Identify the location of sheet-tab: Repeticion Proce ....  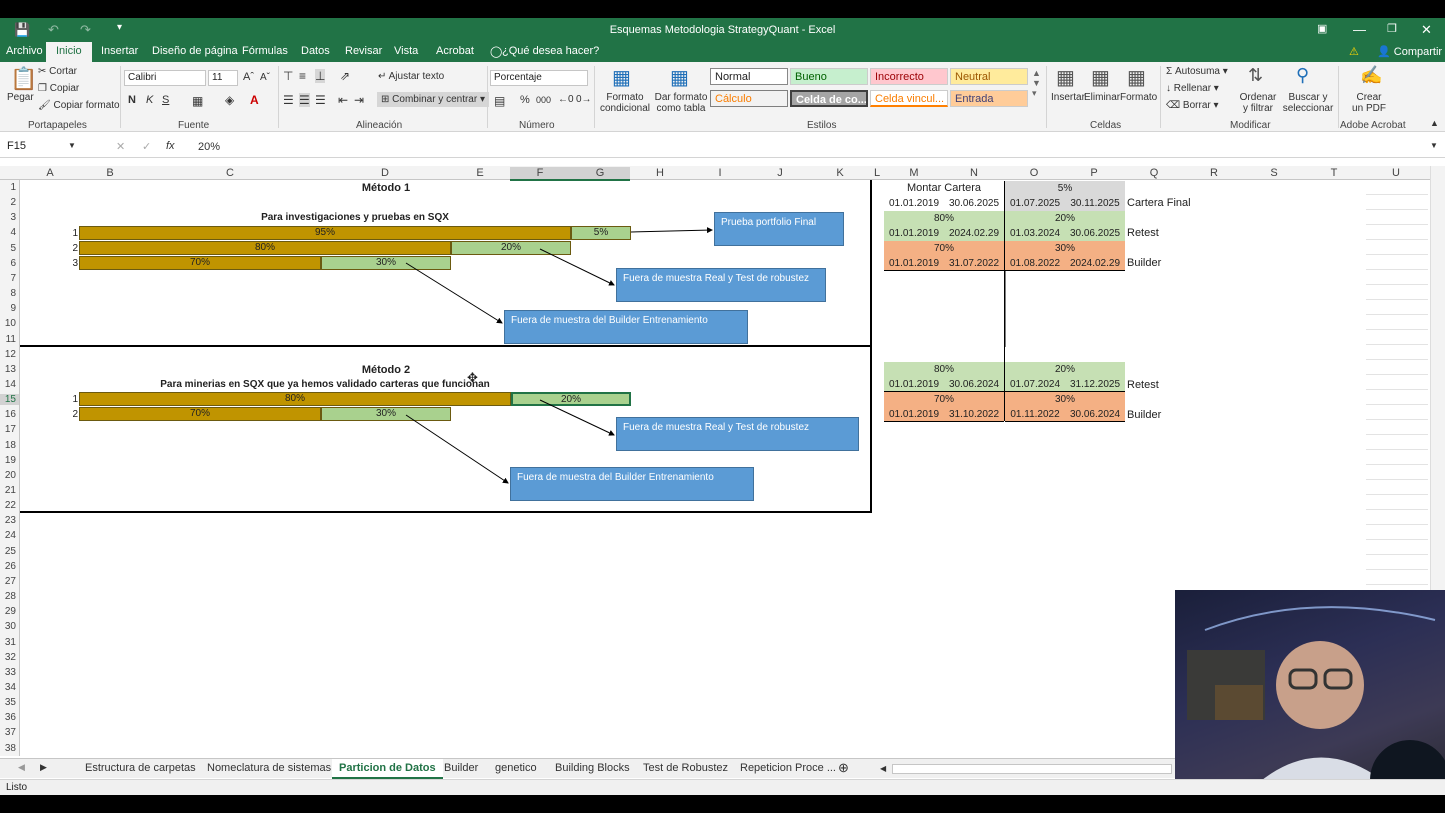
(788, 768).